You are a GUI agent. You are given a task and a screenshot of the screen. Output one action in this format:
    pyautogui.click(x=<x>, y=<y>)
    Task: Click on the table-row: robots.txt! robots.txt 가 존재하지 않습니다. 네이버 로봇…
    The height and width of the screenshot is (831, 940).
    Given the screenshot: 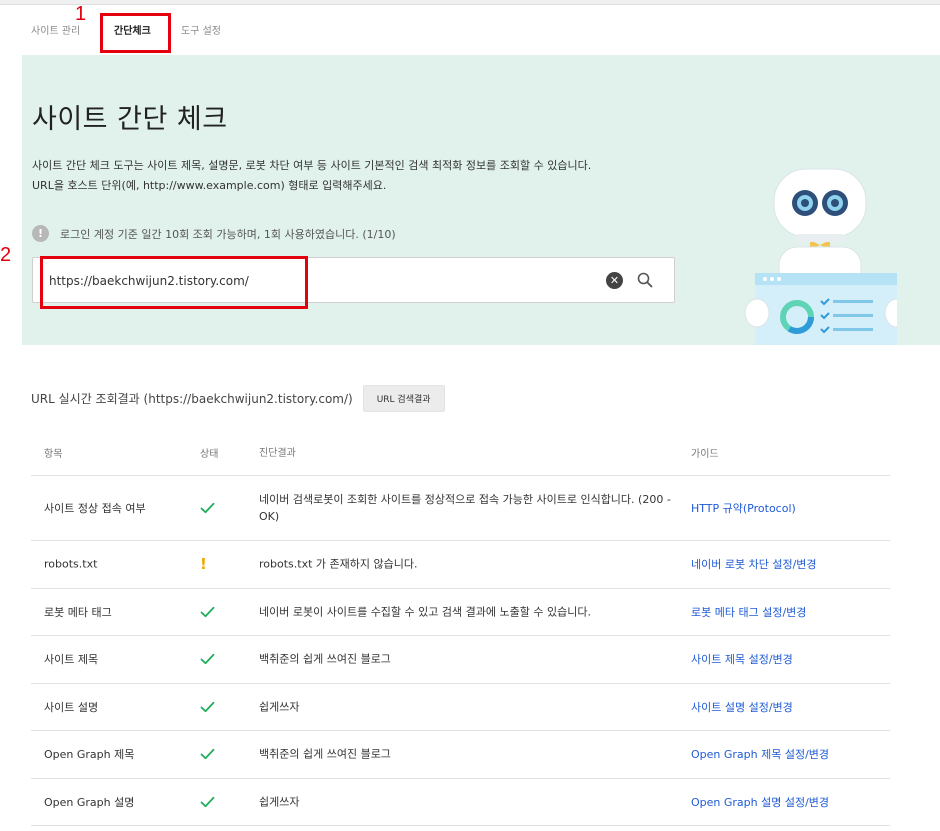 What is the action you would take?
    pyautogui.click(x=460, y=565)
    